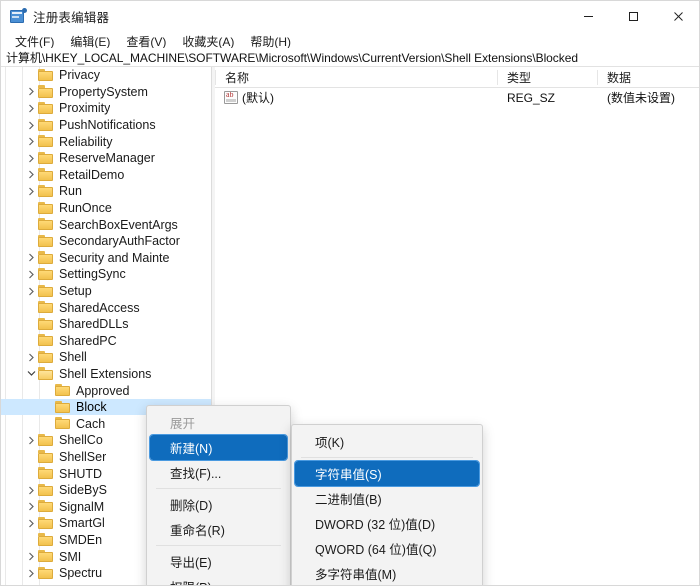 The width and height of the screenshot is (700, 586). I want to click on maximize-button, so click(633, 16).